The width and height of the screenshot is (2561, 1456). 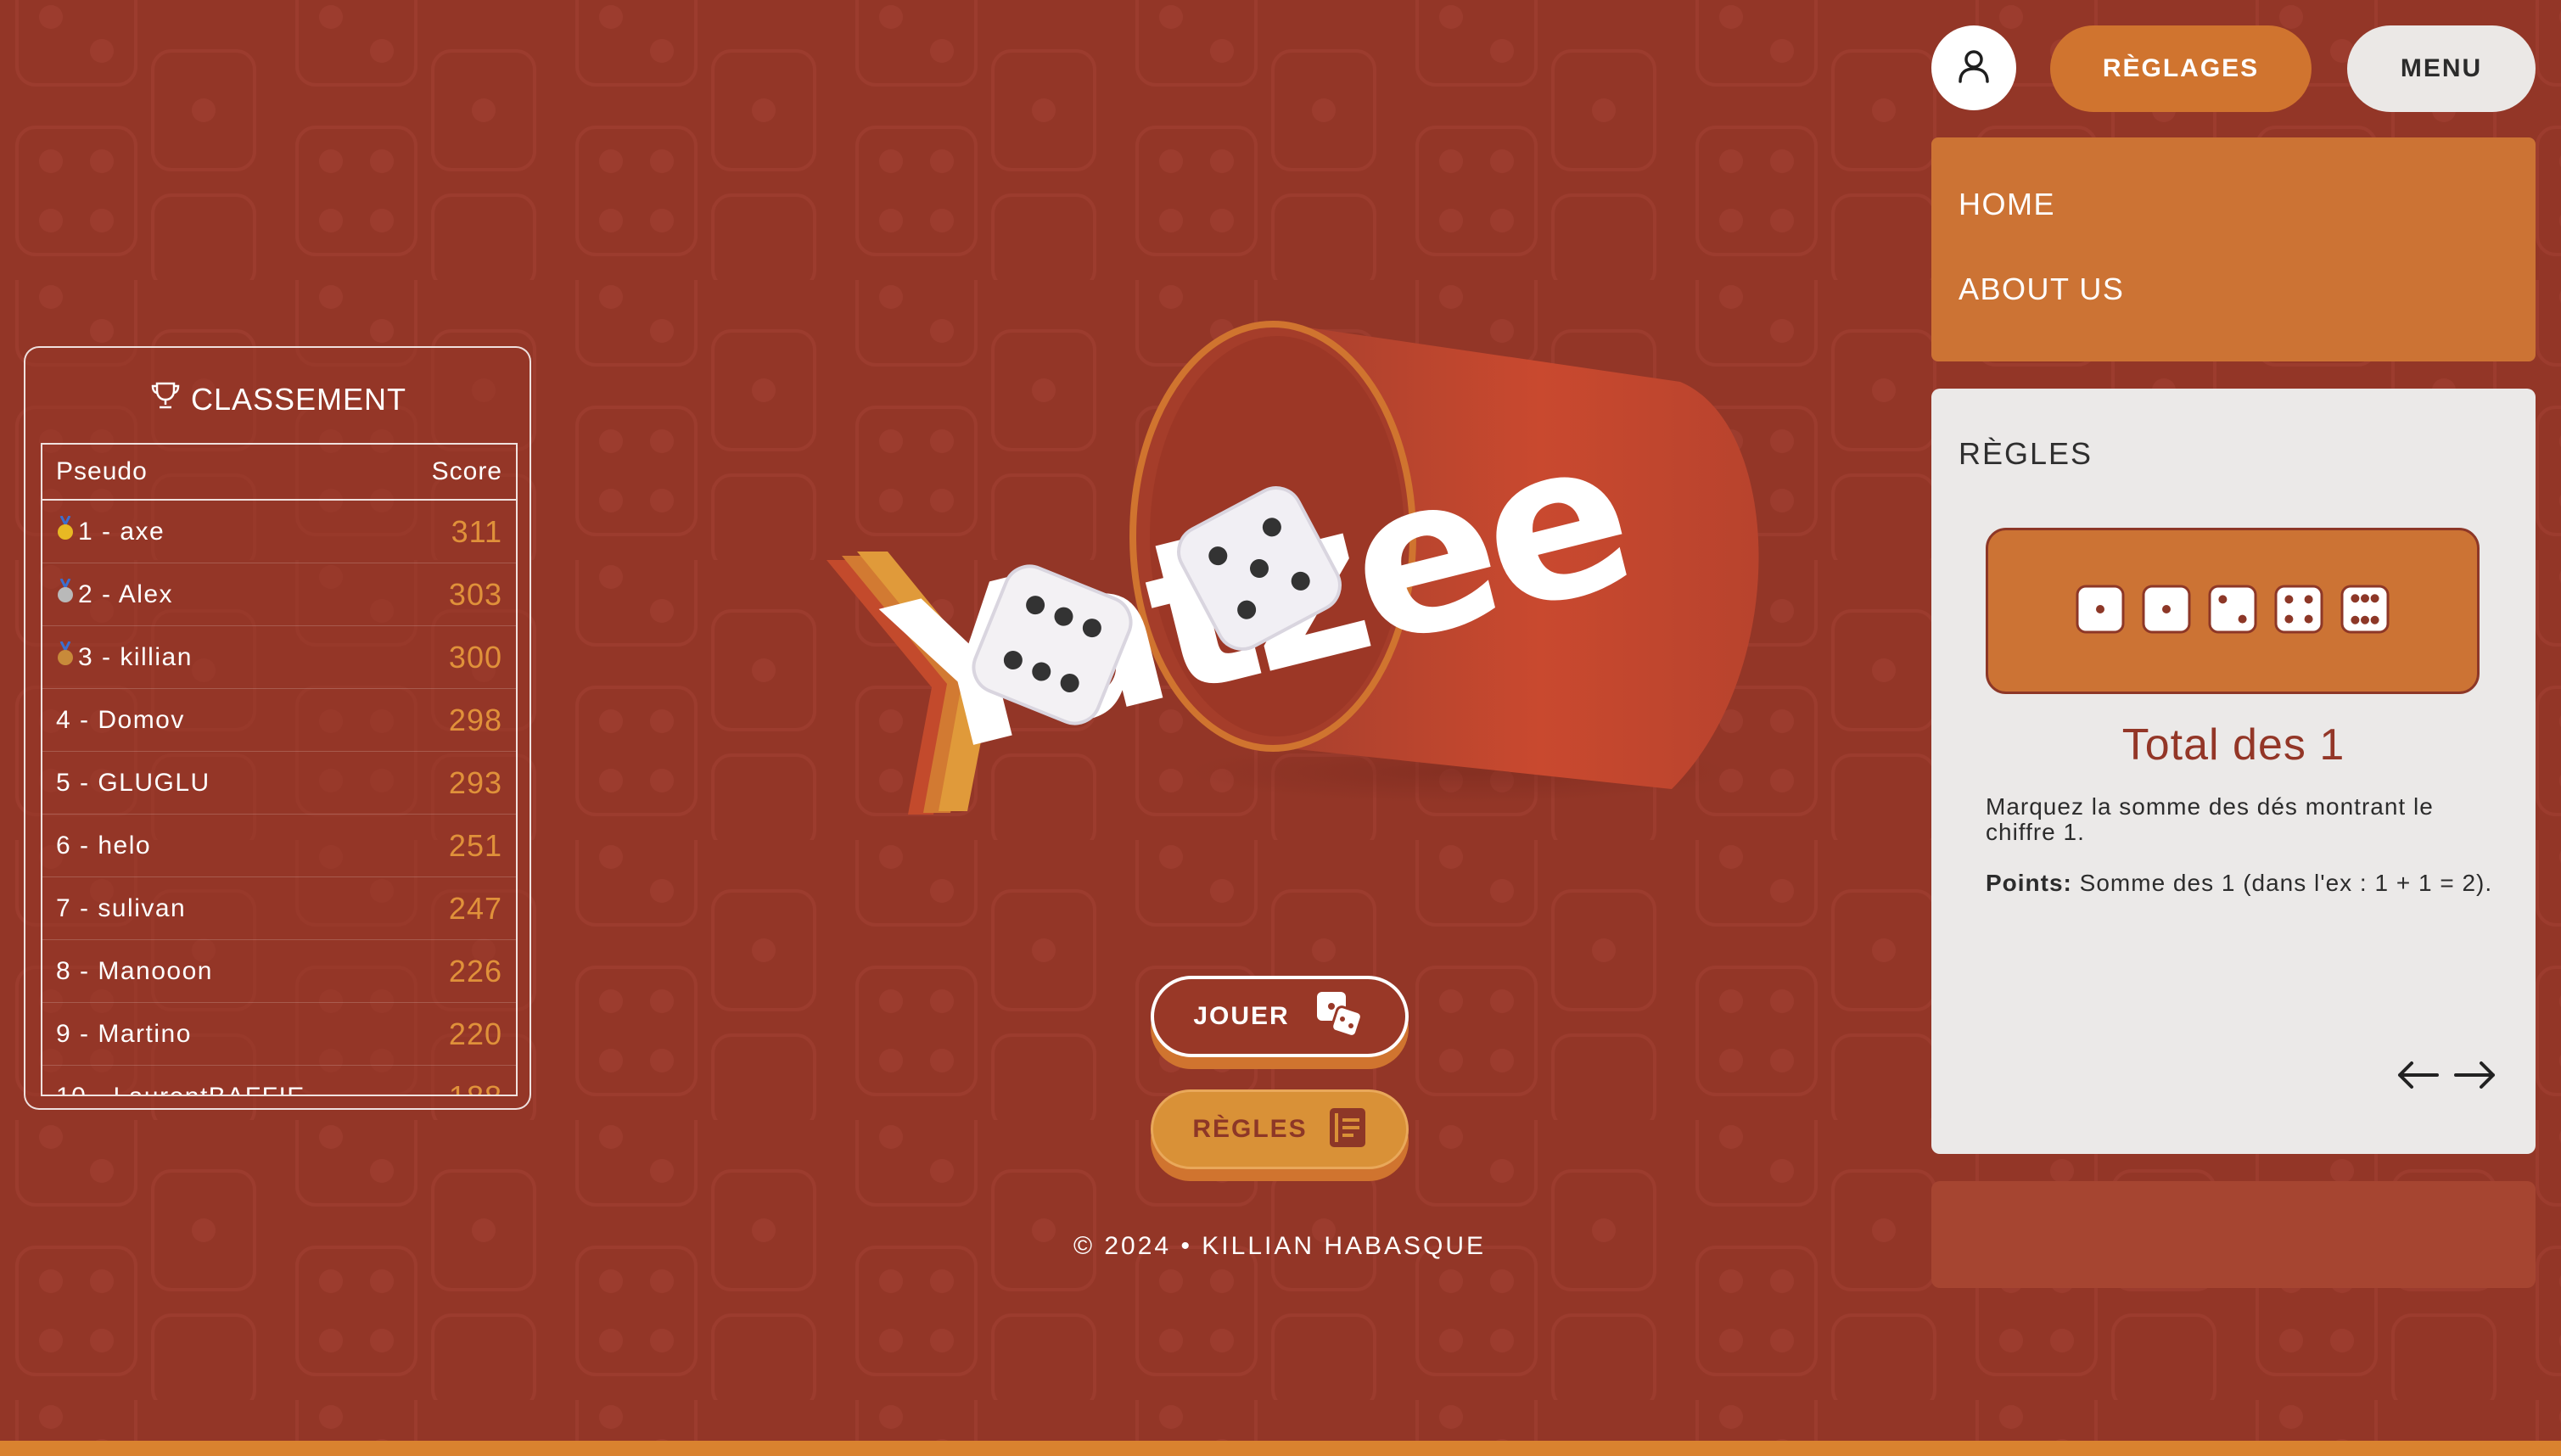 What do you see at coordinates (279, 1081) in the screenshot?
I see `leaderboard-row: 10 - LaurentBAFFIE 188` at bounding box center [279, 1081].